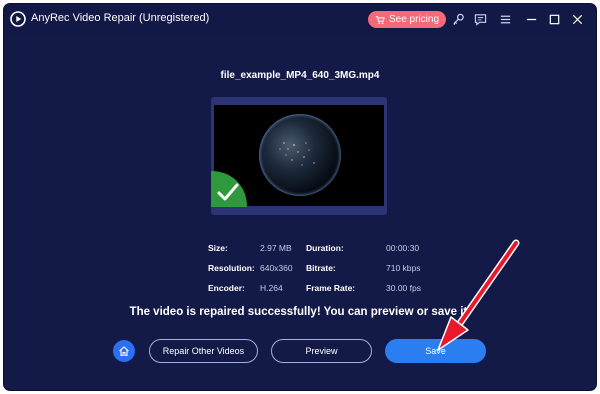  I want to click on home-button, so click(124, 351).